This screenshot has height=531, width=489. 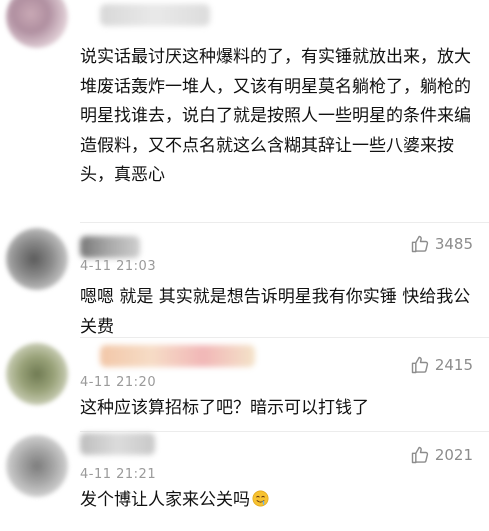 I want to click on like-count: 2415, so click(x=453, y=365).